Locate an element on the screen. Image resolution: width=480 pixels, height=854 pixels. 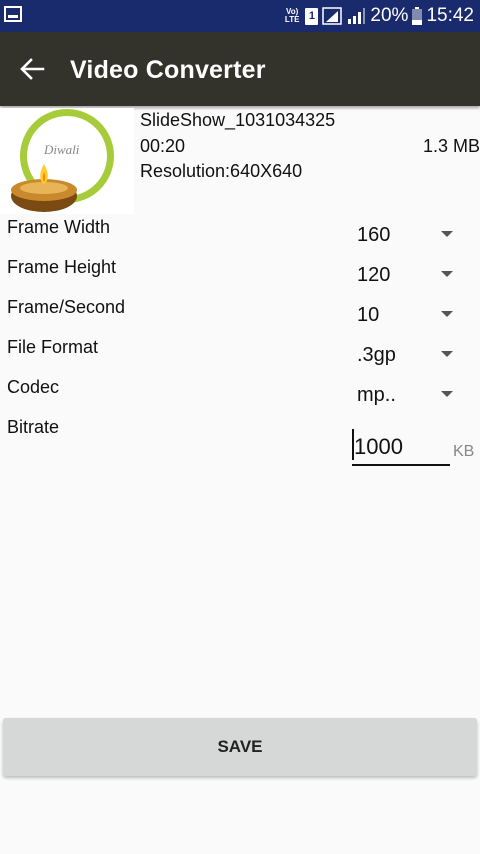
svg-text: Diwali is located at coordinates (61, 149).